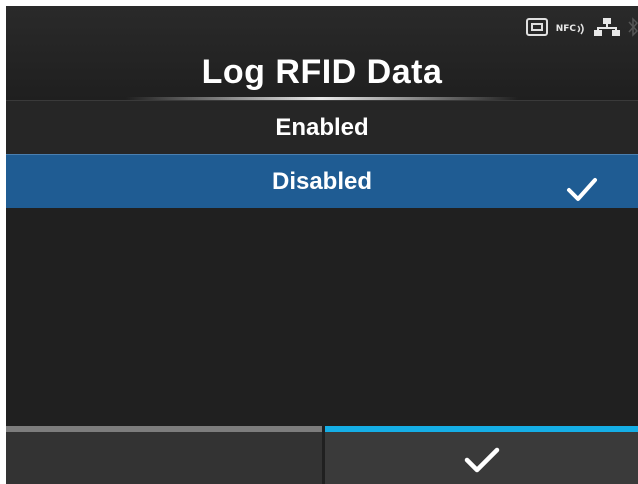 The width and height of the screenshot is (638, 484). I want to click on bluetooth-icon, so click(633, 29).